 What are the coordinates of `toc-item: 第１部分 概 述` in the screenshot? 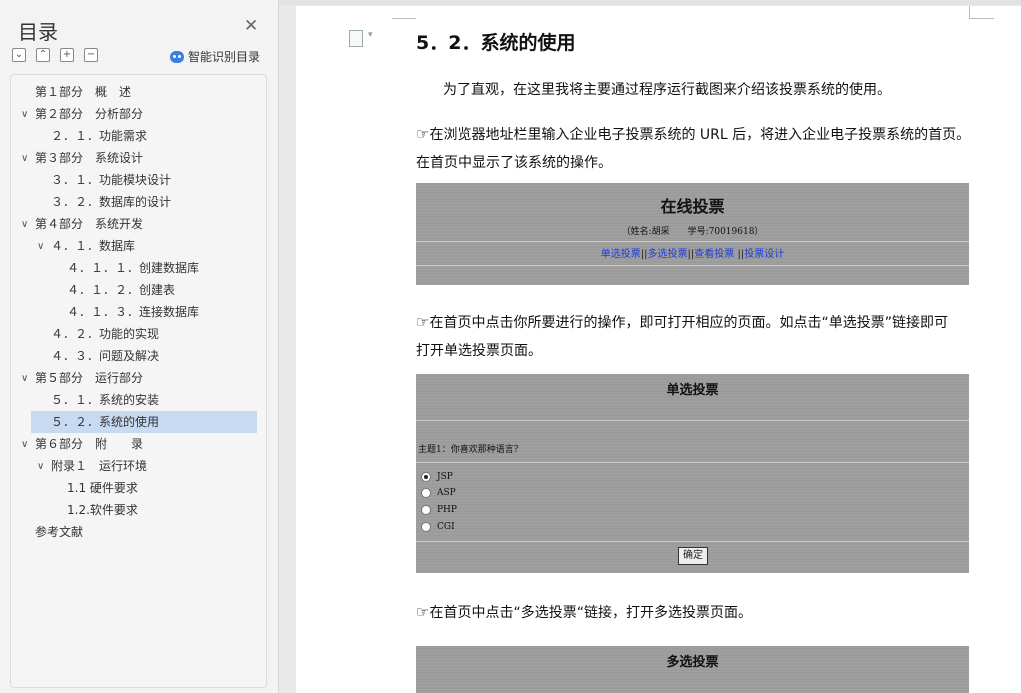 It's located at (83, 92).